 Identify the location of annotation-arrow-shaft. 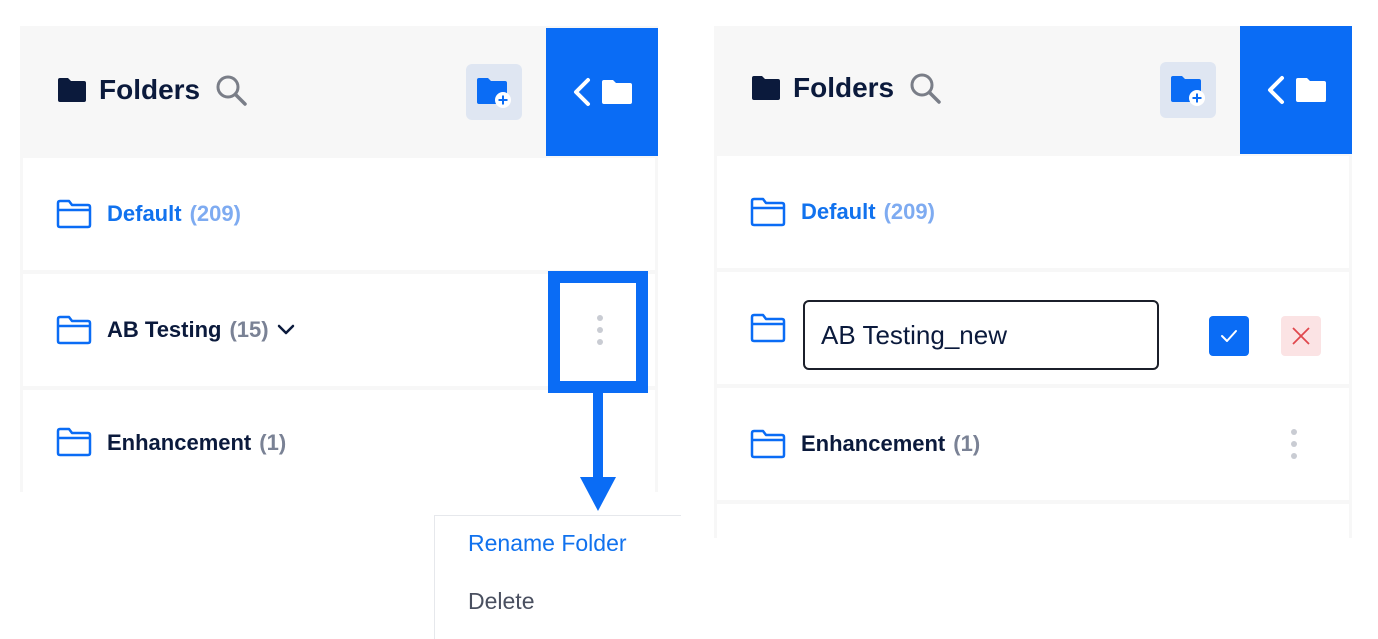
(598, 441).